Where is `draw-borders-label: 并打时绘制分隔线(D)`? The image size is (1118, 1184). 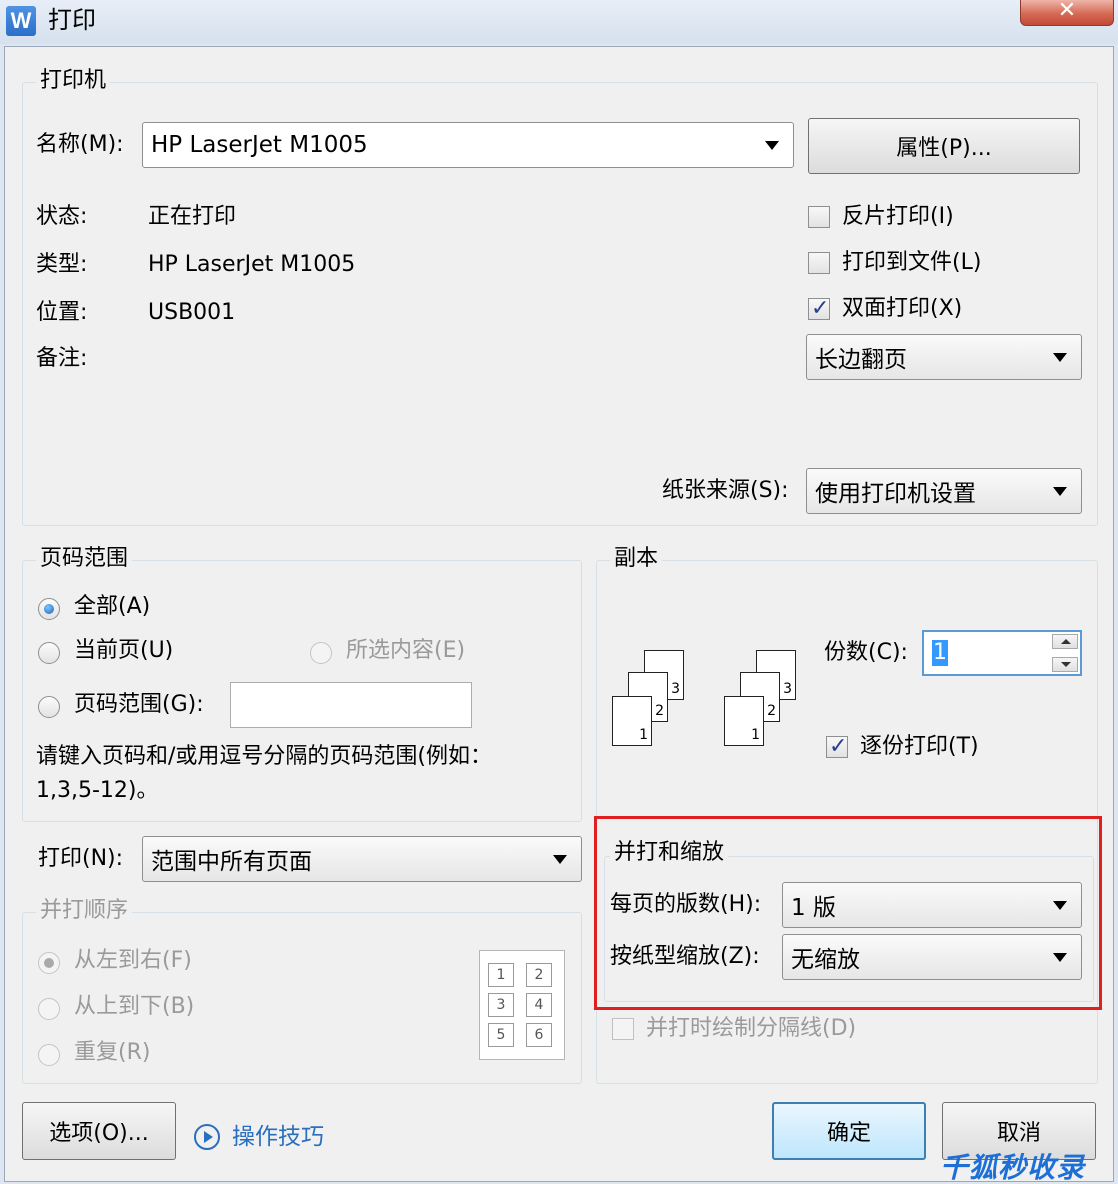
draw-borders-label: 并打时绘制分隔线(D) is located at coordinates (751, 1028).